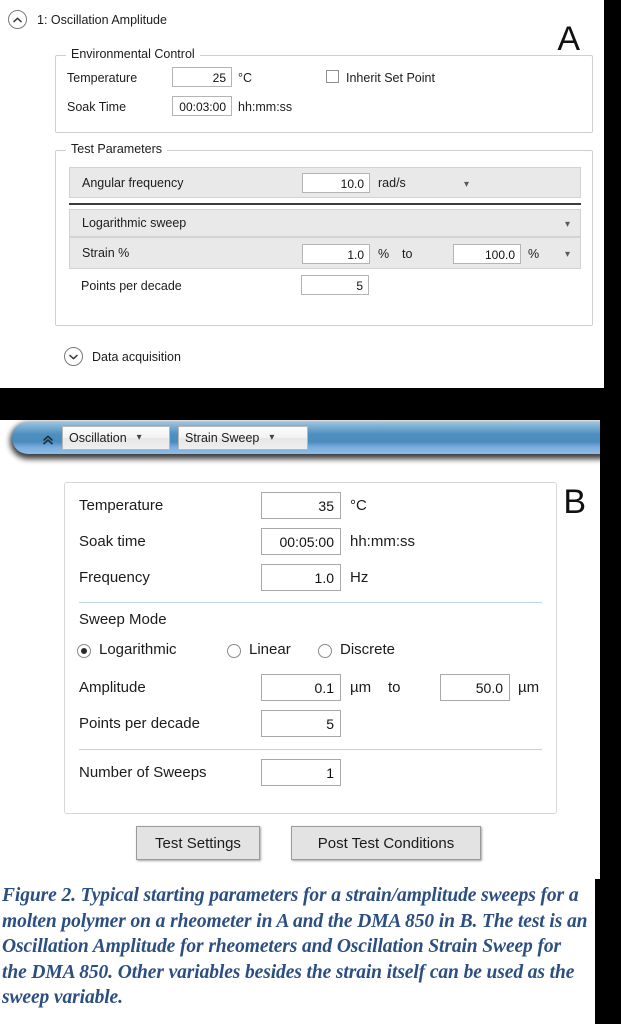  I want to click on temperature-label: Temperature, so click(102, 78).